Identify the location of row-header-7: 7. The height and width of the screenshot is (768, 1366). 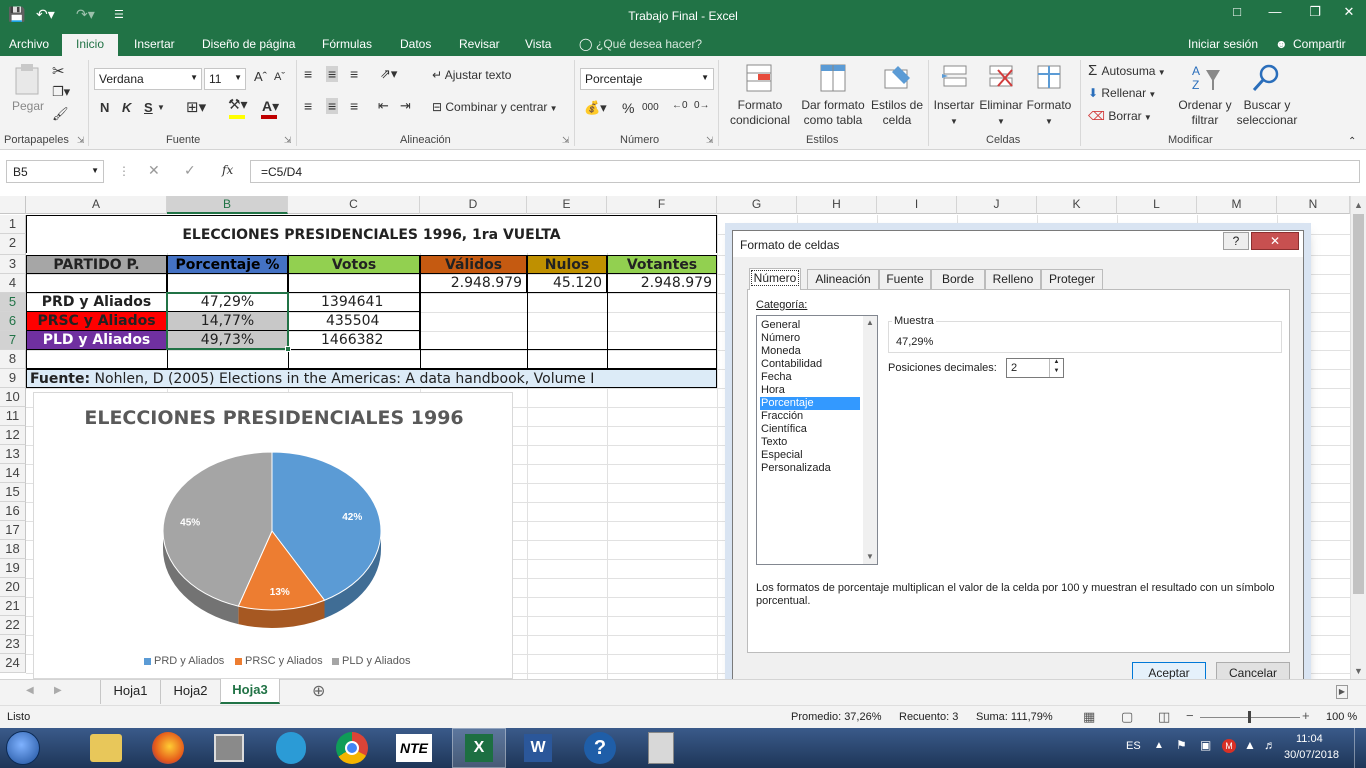
(13, 340).